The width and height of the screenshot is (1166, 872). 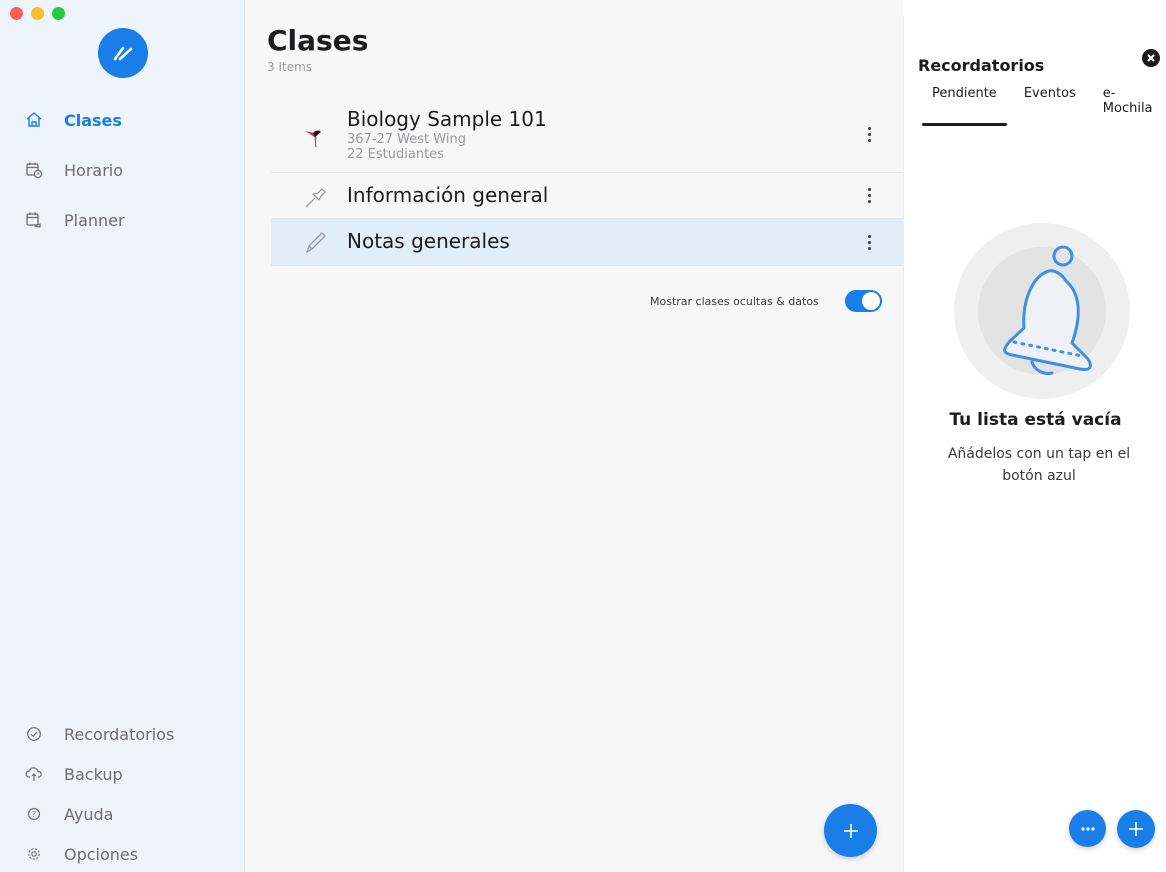 I want to click on item-title: Notas generales, so click(x=428, y=241).